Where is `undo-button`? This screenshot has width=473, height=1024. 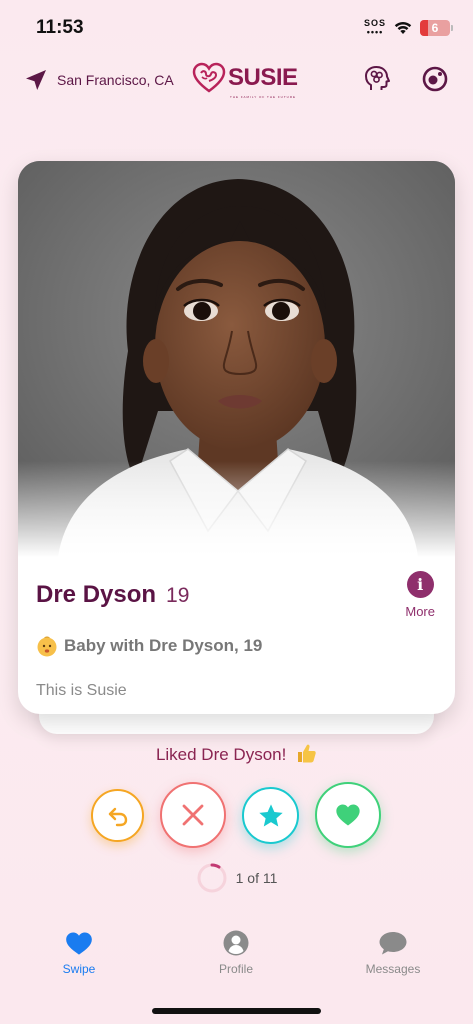
undo-button is located at coordinates (117, 815).